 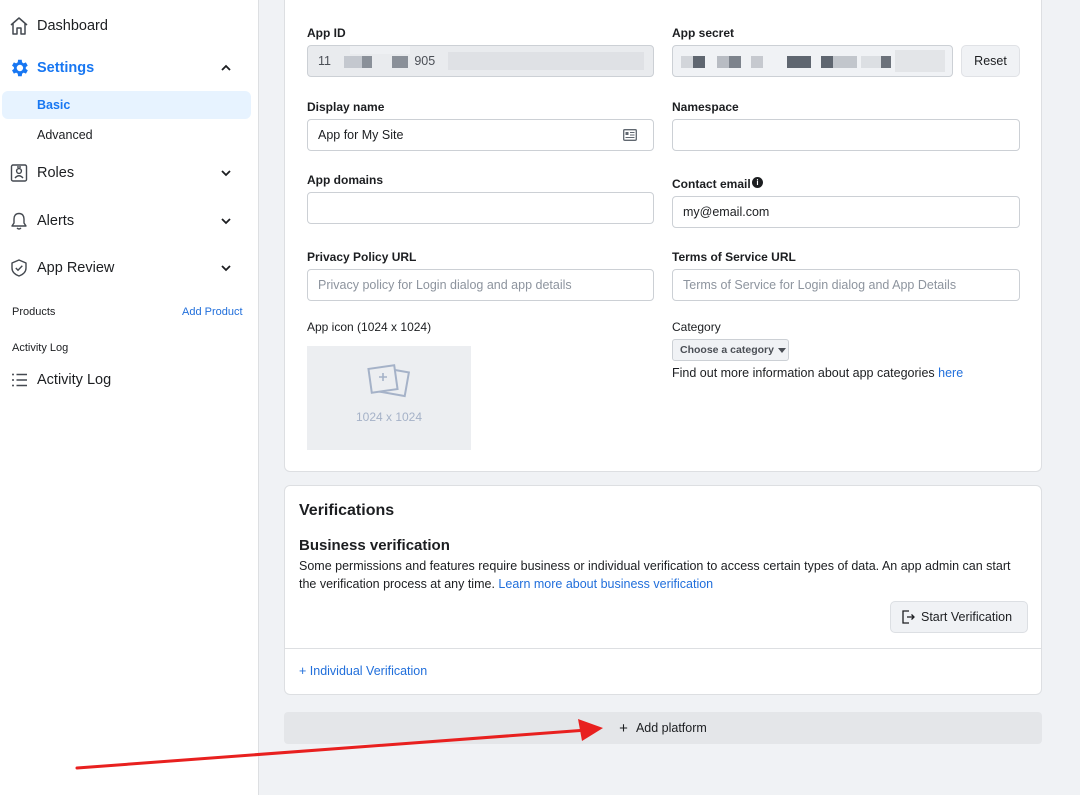 What do you see at coordinates (129, 221) in the screenshot?
I see `nav-alerts: Alerts` at bounding box center [129, 221].